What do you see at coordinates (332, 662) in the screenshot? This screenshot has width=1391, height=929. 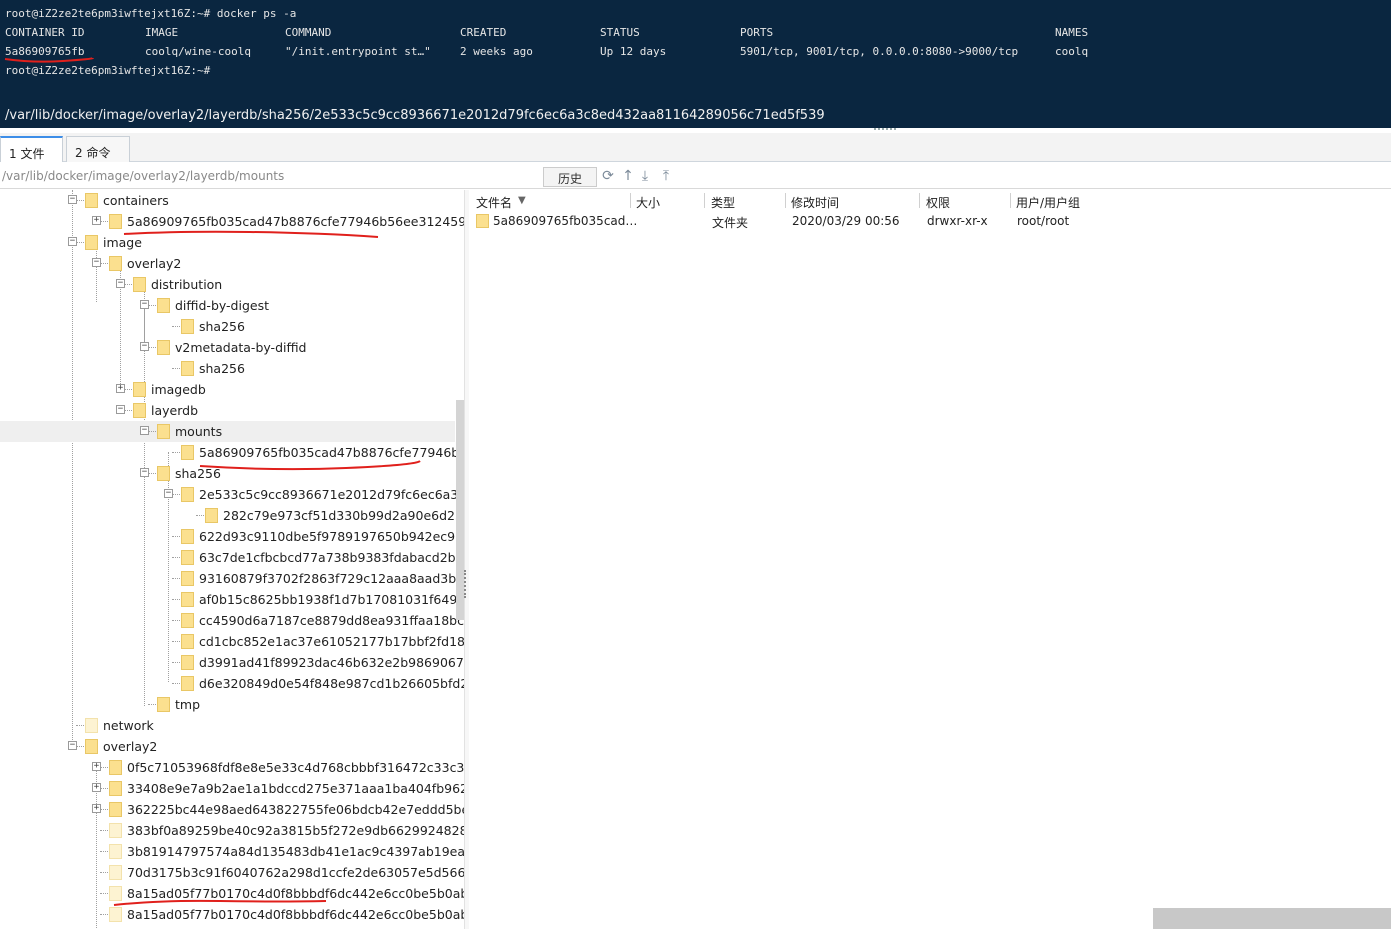 I see `tree-item-label: d3991ad41f89923dac46b632e2b9869067e94` at bounding box center [332, 662].